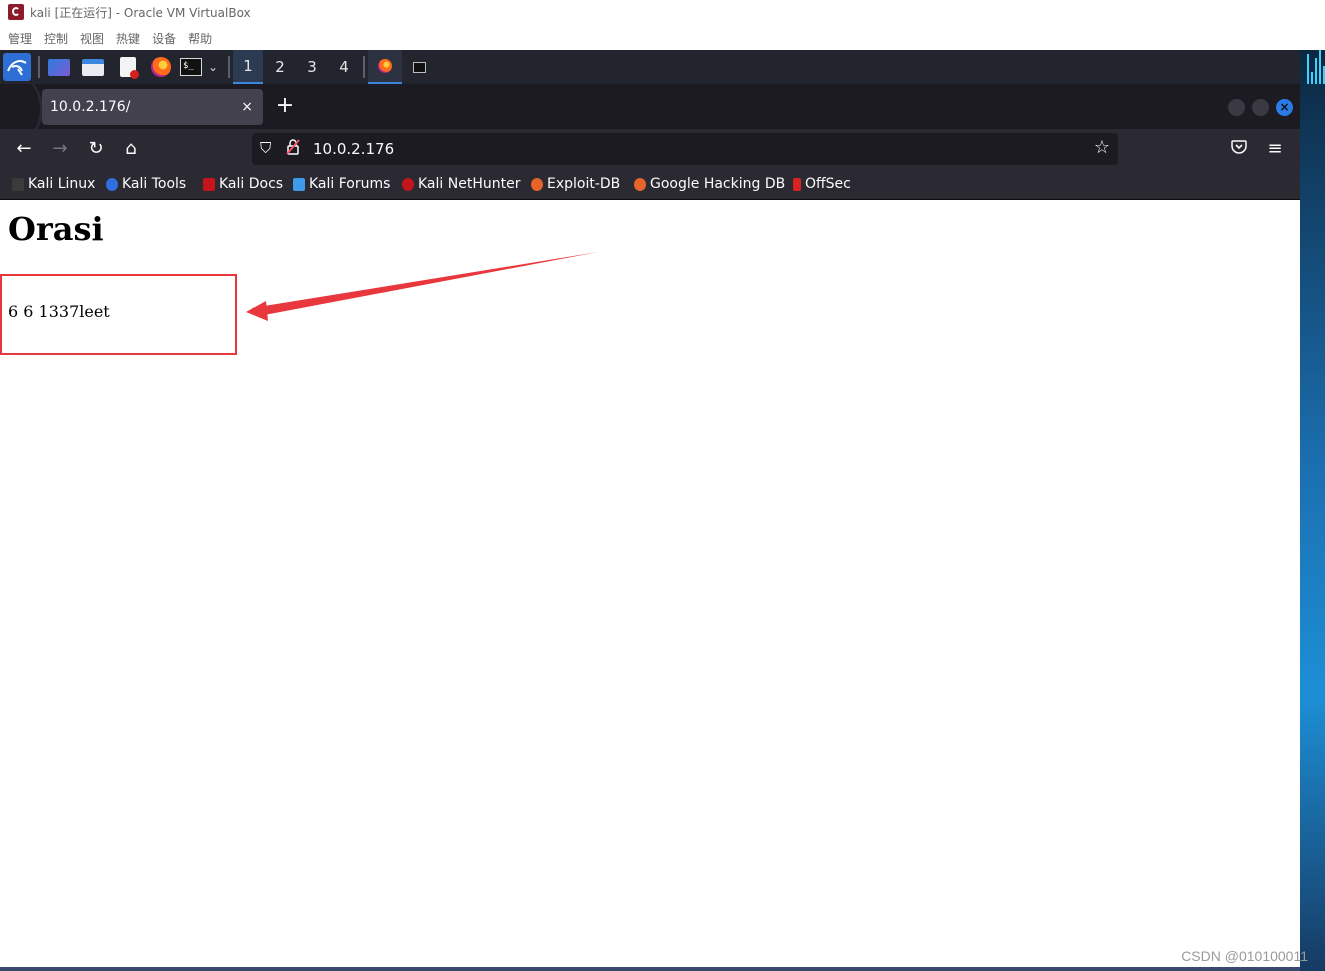 Image resolution: width=1325 pixels, height=971 pixels. Describe the element at coordinates (131, 149) in the screenshot. I see `home-button: ⌂` at that location.